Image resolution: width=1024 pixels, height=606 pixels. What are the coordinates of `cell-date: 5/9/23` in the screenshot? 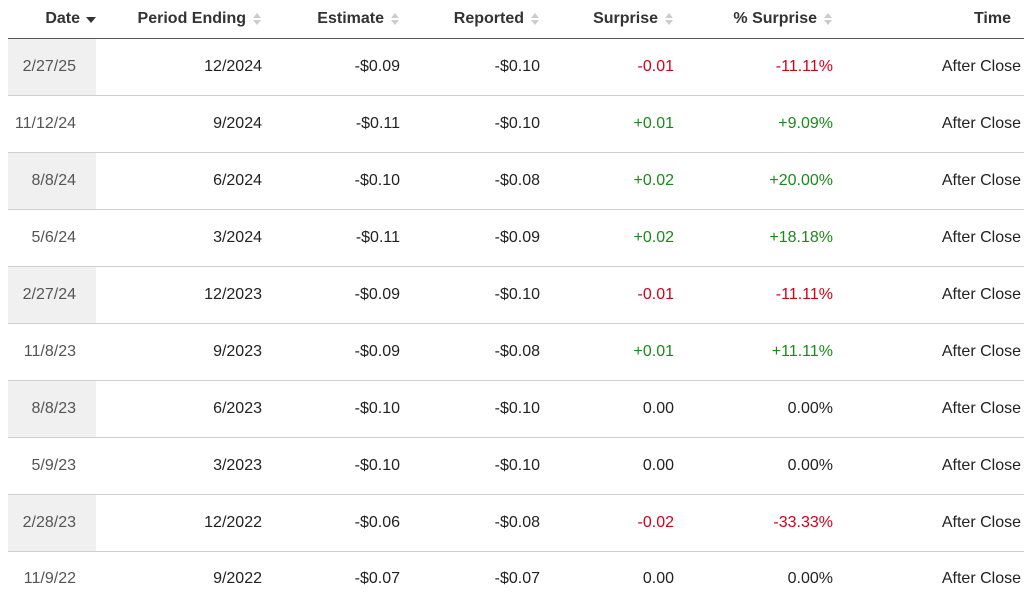 It's located at (52, 466).